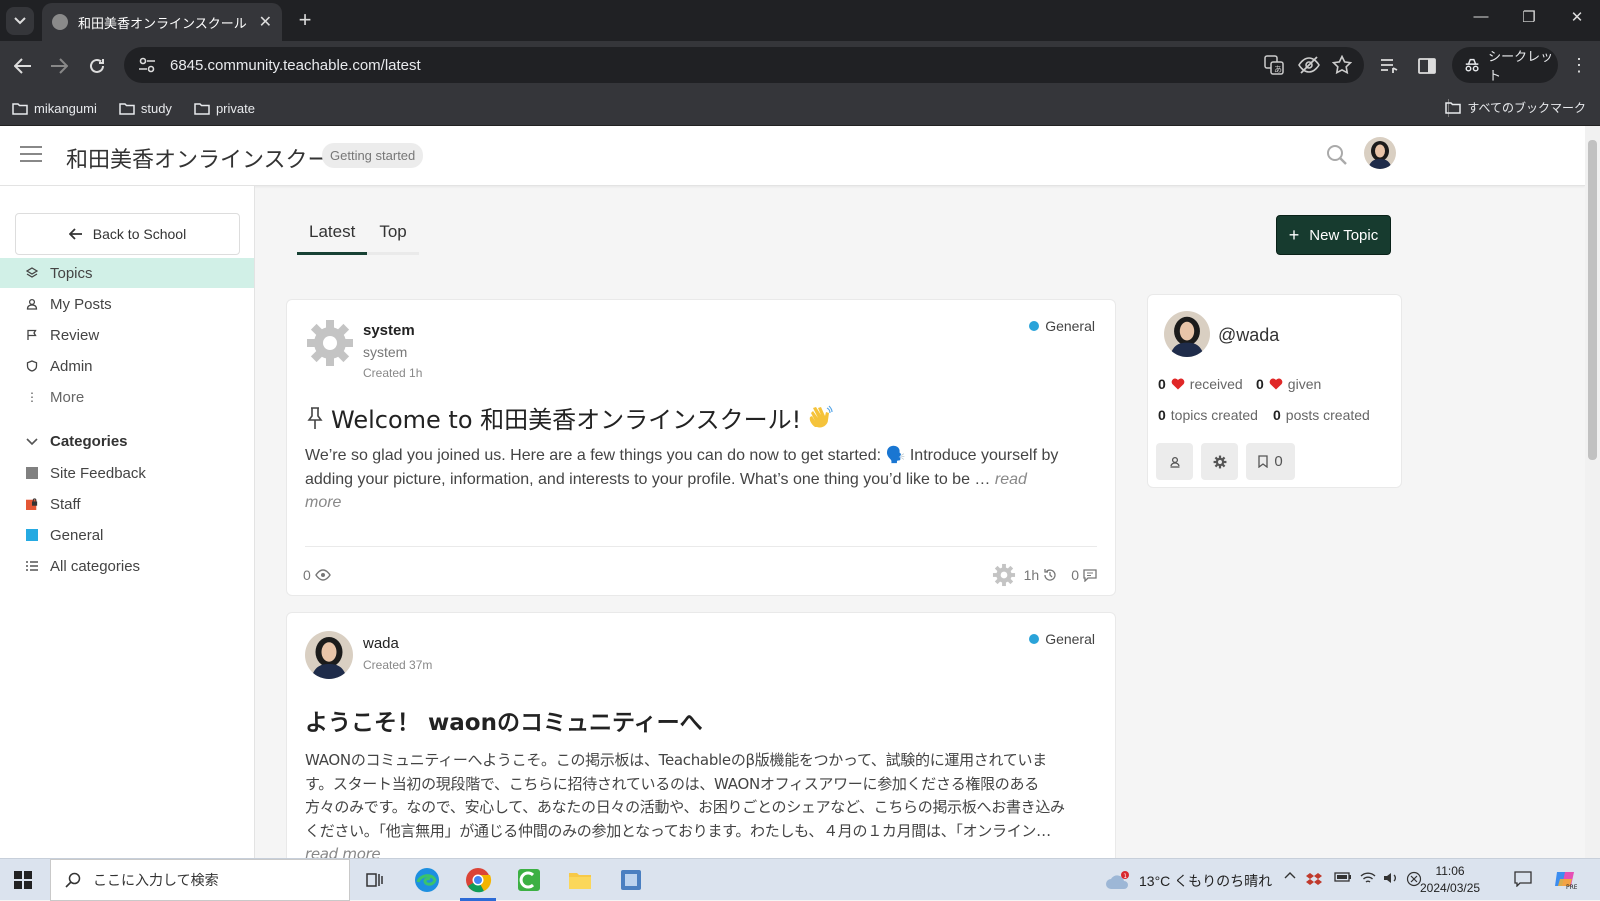 The height and width of the screenshot is (901, 1600). What do you see at coordinates (1188, 881) in the screenshot?
I see `weather-widget: 1 13°C くもりのち晴れ` at bounding box center [1188, 881].